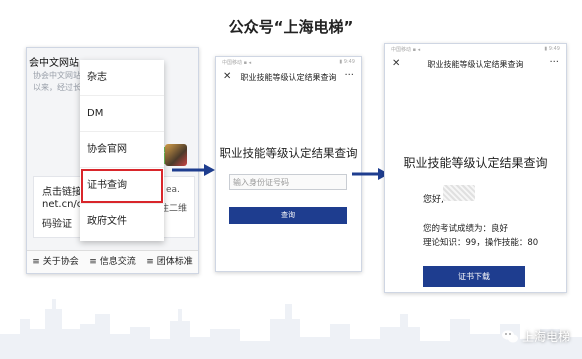 The width and height of the screenshot is (582, 359). What do you see at coordinates (288, 182) in the screenshot?
I see `id-number-input: 输入身份证号码` at bounding box center [288, 182].